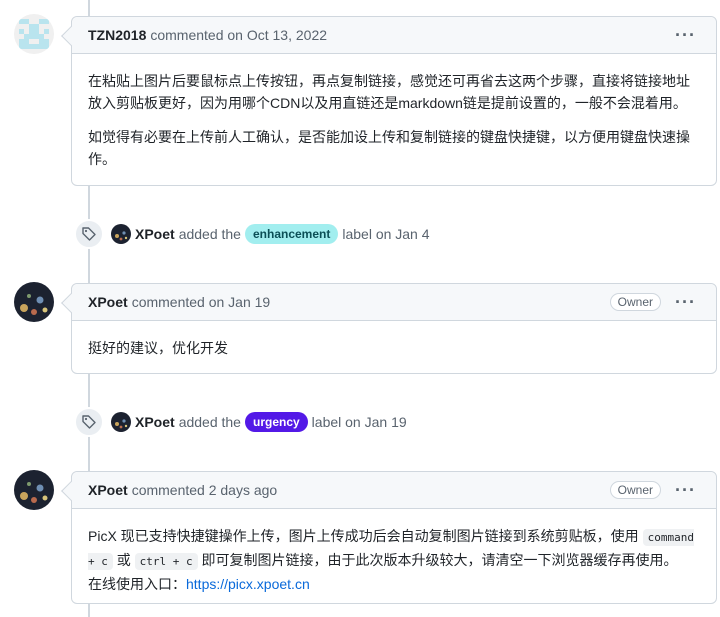  I want to click on event-suffix: label on Jan 19, so click(359, 422).